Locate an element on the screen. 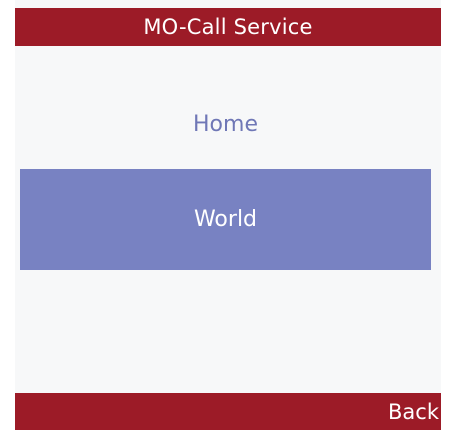 The image size is (455, 430). title-bar: MO-Call Service is located at coordinates (228, 27).